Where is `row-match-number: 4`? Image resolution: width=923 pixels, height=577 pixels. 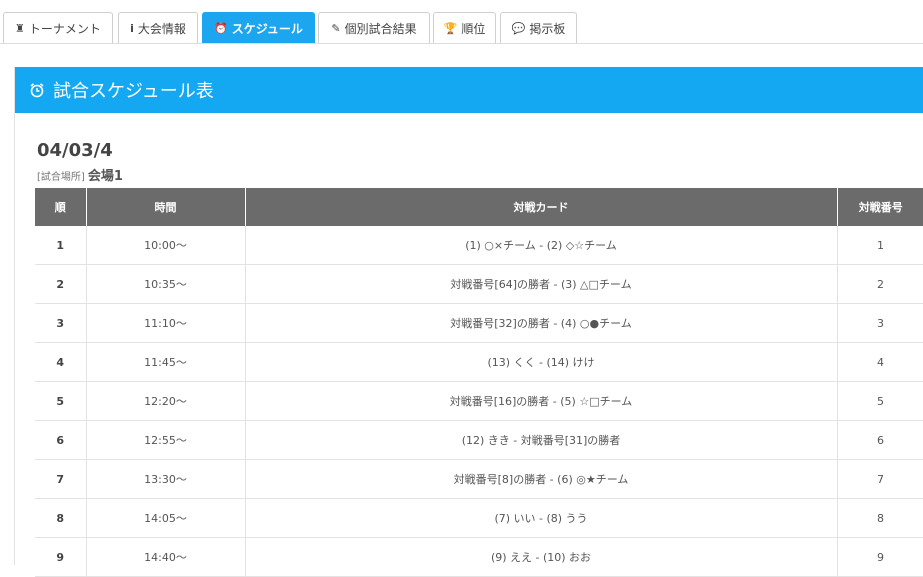 row-match-number: 4 is located at coordinates (880, 362).